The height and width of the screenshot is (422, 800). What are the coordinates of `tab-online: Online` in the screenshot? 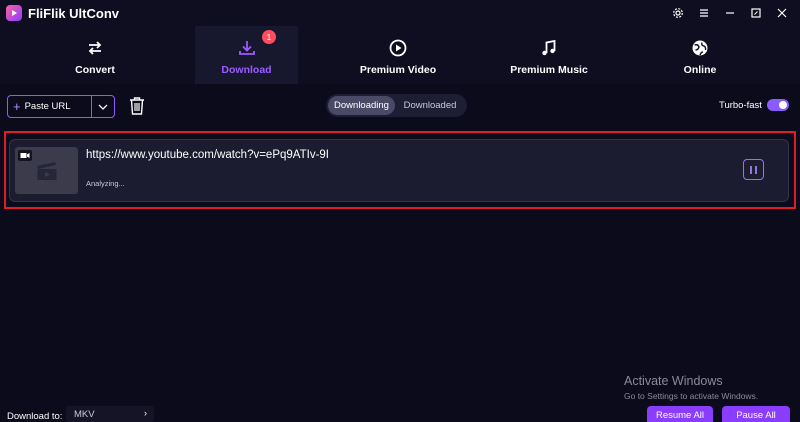 It's located at (700, 55).